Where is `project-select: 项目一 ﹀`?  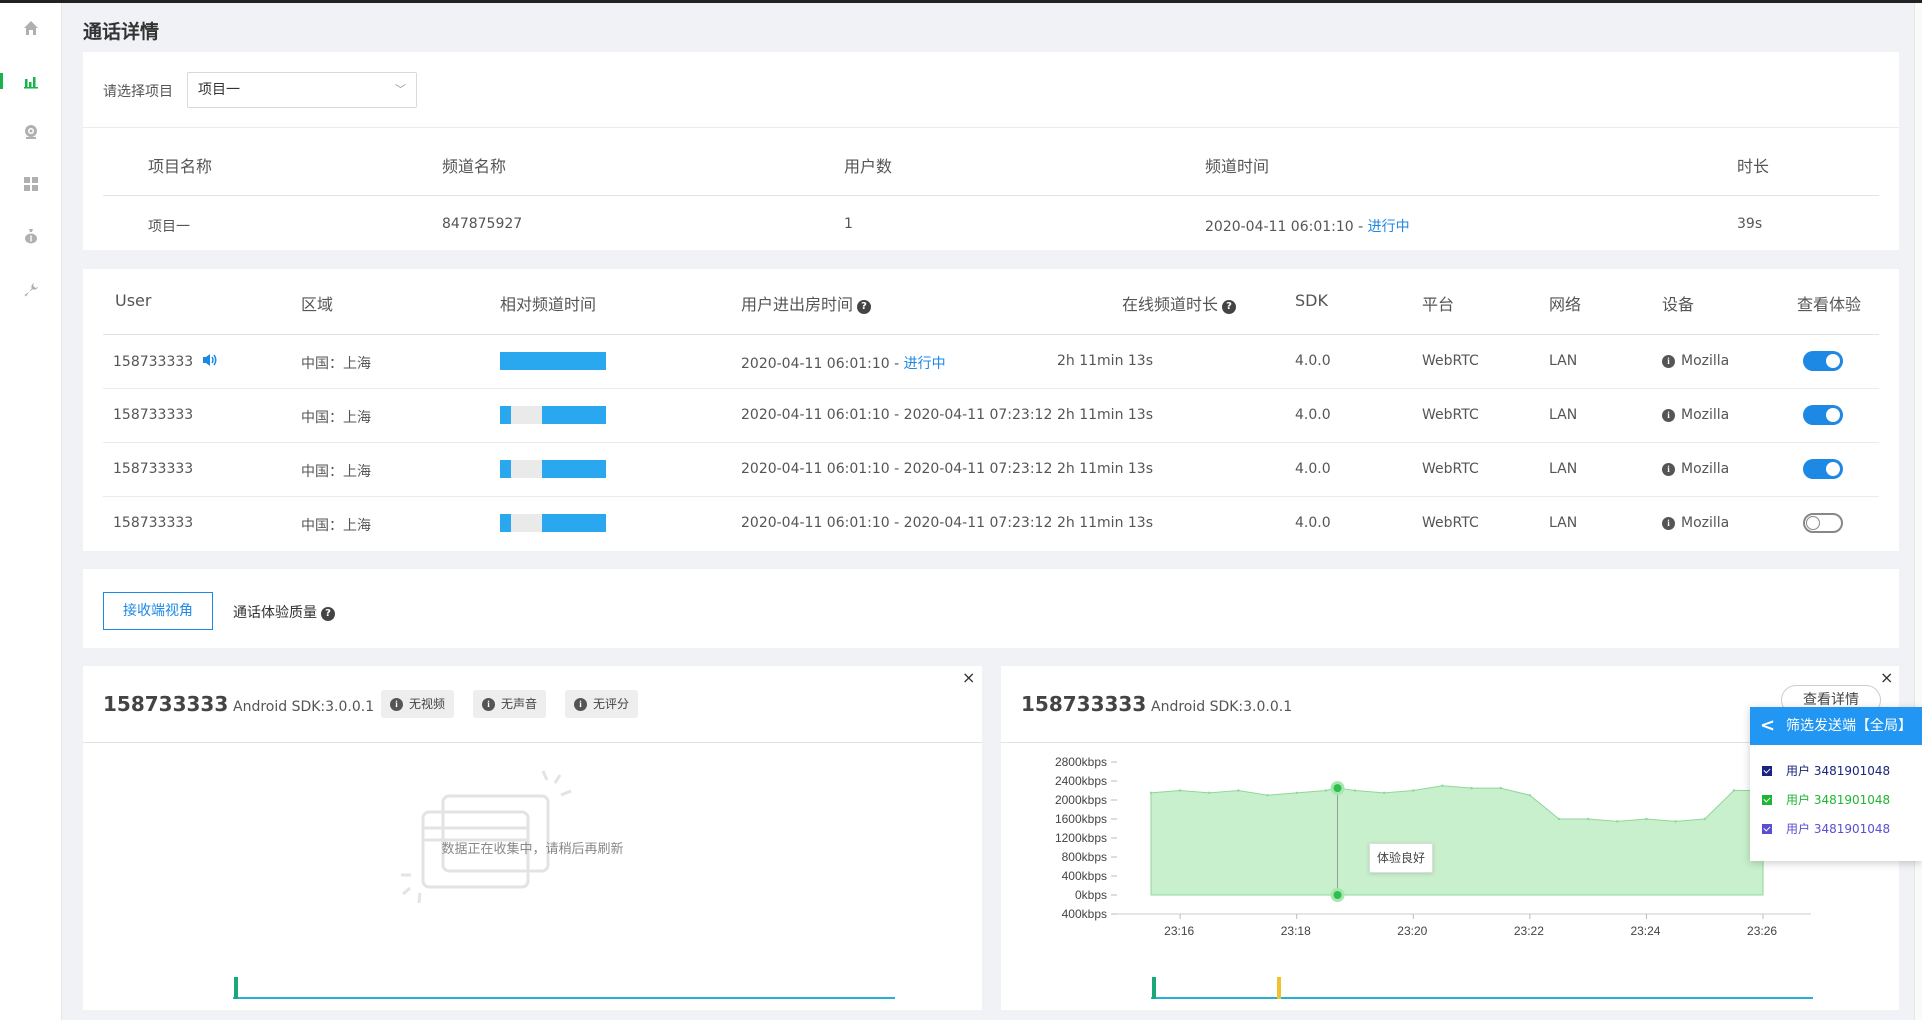
project-select: 项目一 ﹀ is located at coordinates (302, 90).